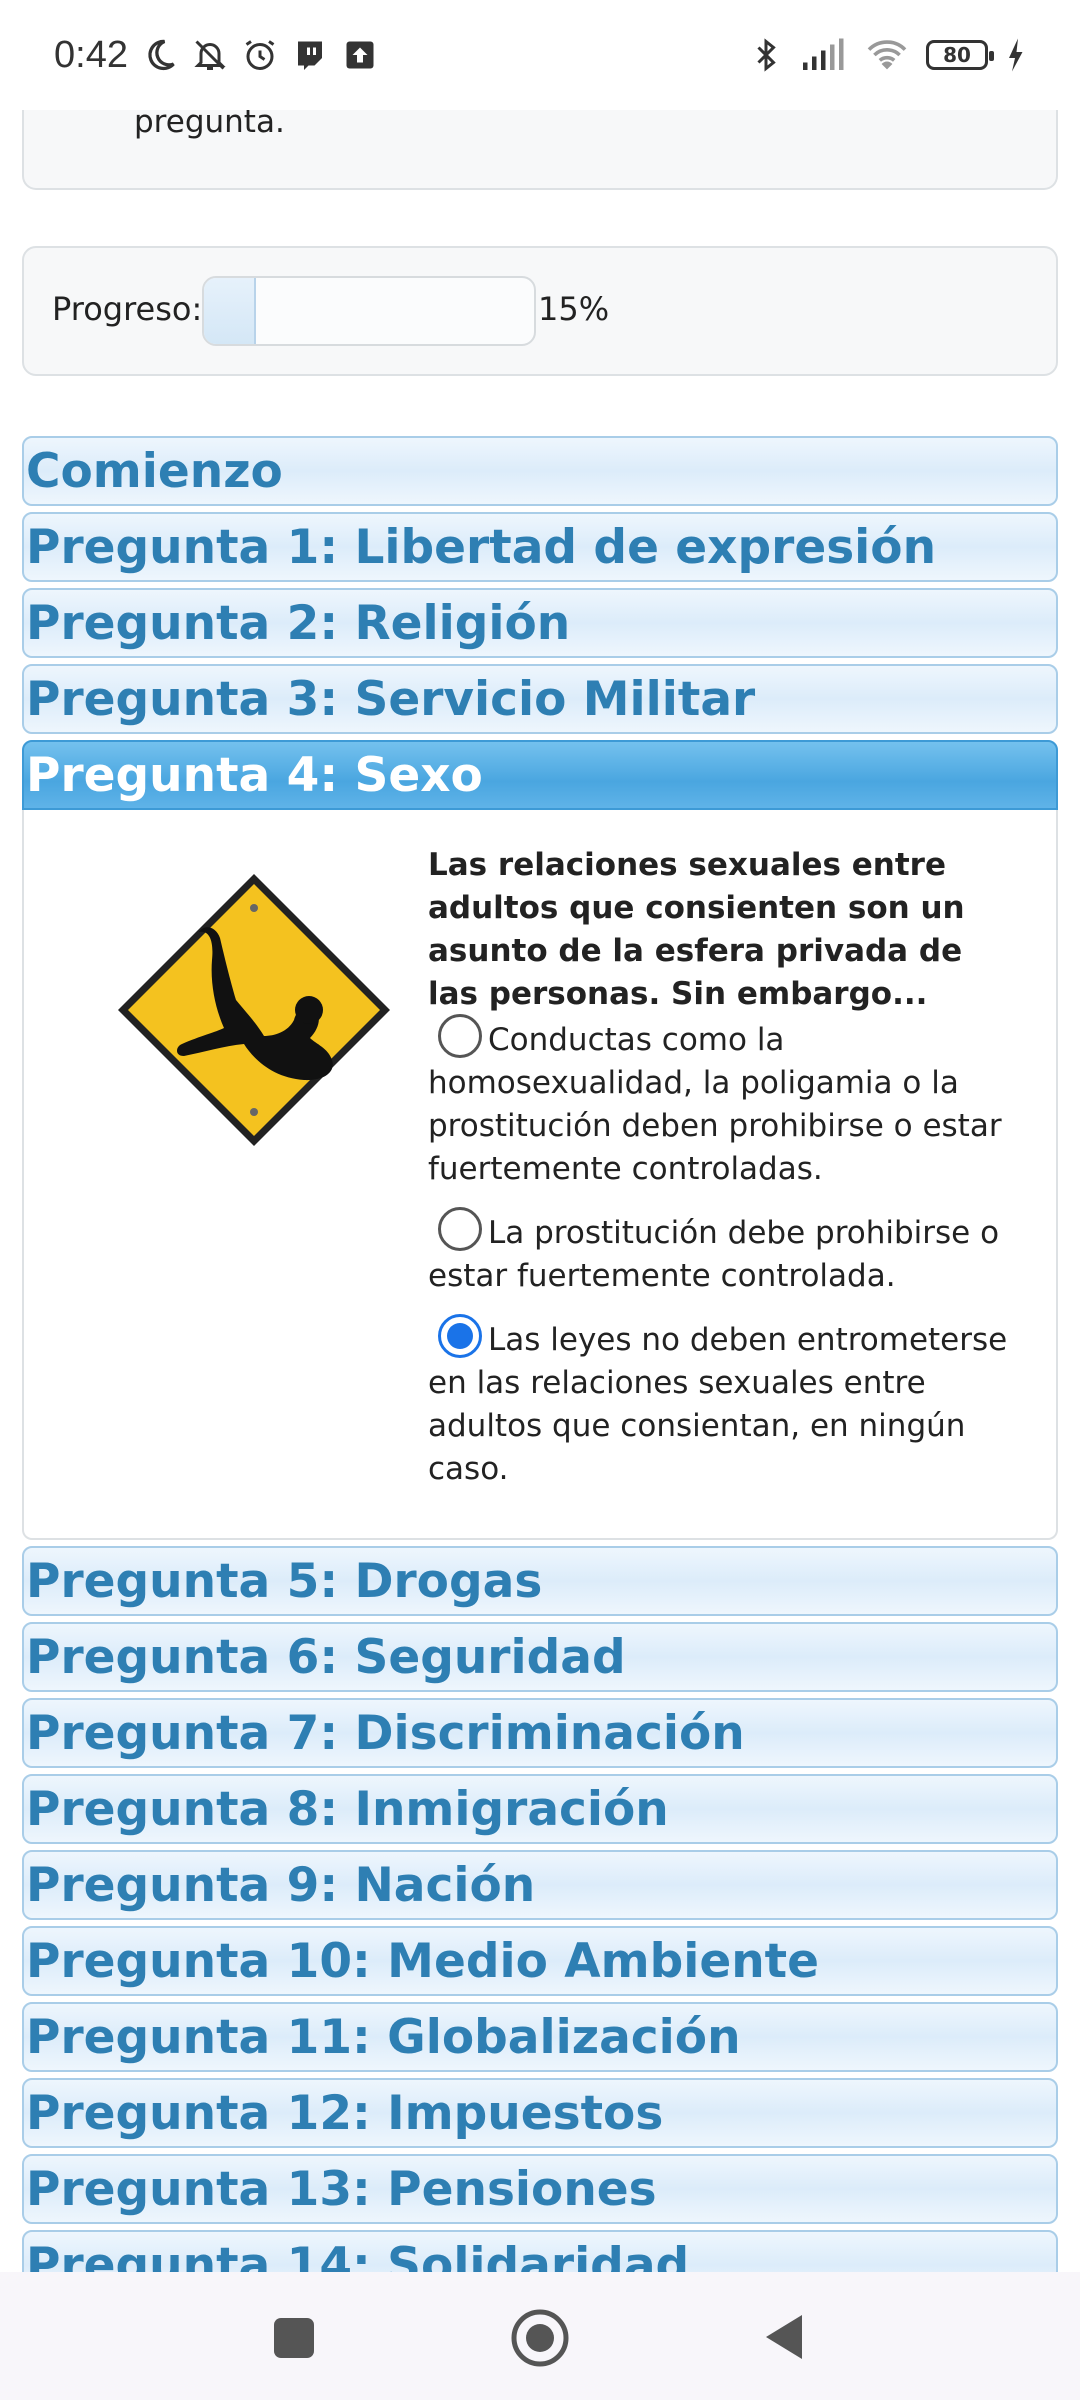 This screenshot has width=1080, height=2400. What do you see at coordinates (460, 1229) in the screenshot?
I see `option-2-radio` at bounding box center [460, 1229].